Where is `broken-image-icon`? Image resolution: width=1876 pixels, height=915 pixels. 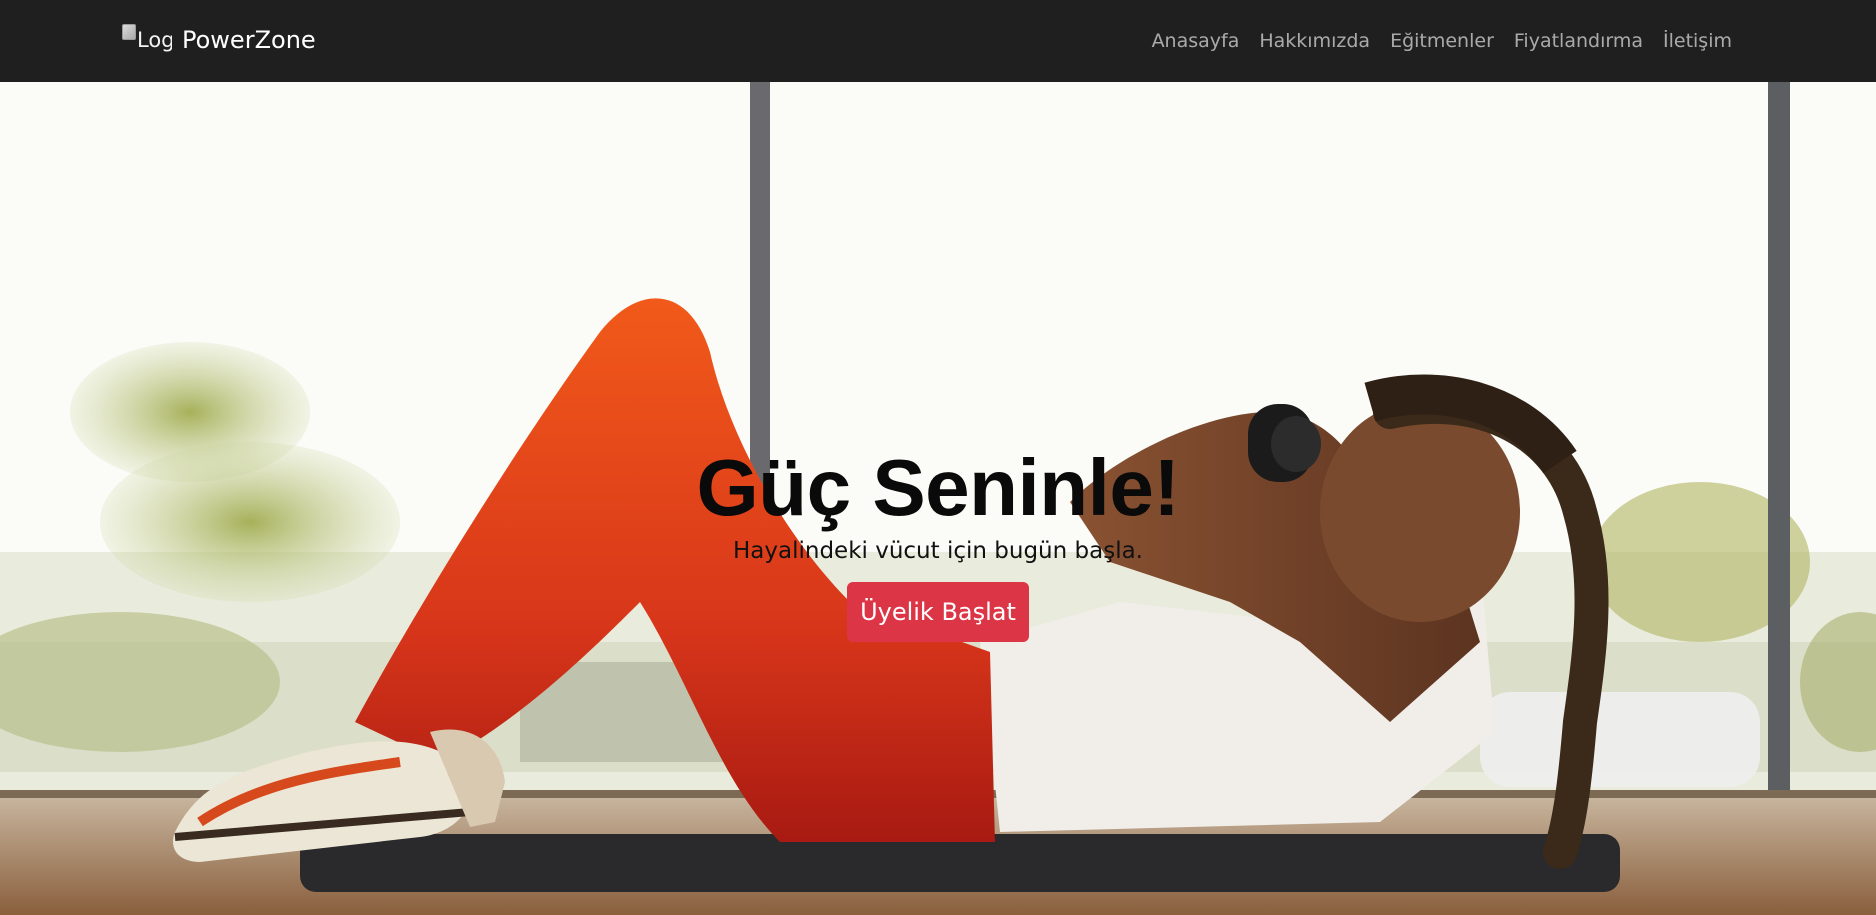 broken-image-icon is located at coordinates (129, 32).